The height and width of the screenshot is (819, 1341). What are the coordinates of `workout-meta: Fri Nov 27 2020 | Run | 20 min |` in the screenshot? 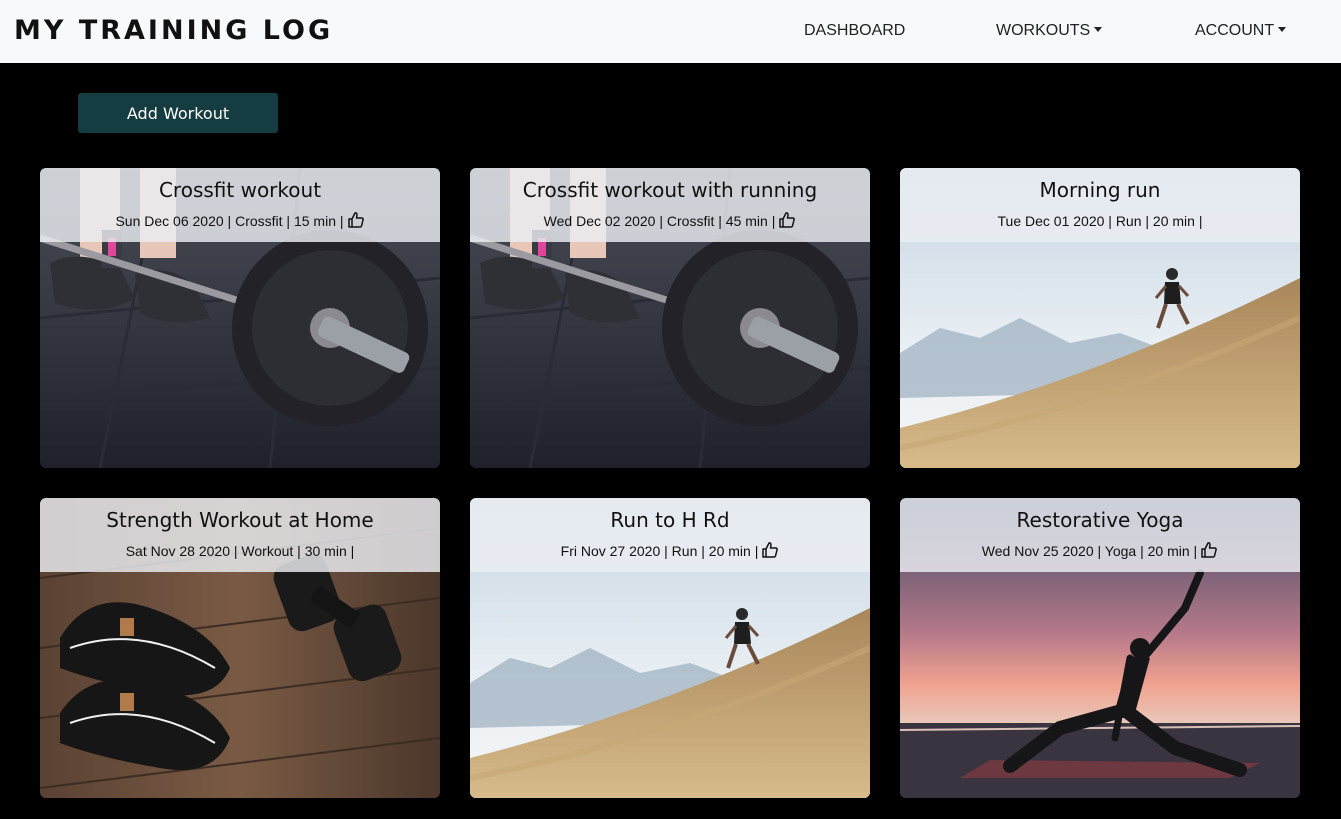 It's located at (670, 551).